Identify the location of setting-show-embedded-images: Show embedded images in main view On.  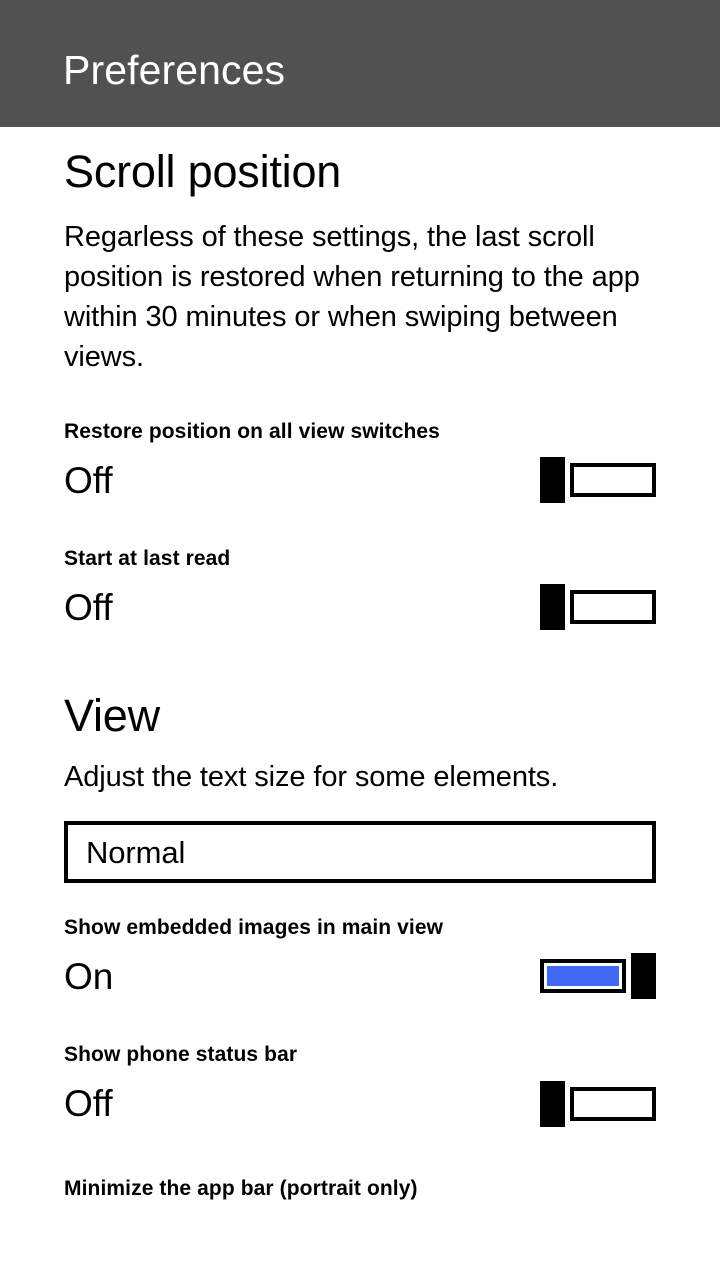
(360, 959).